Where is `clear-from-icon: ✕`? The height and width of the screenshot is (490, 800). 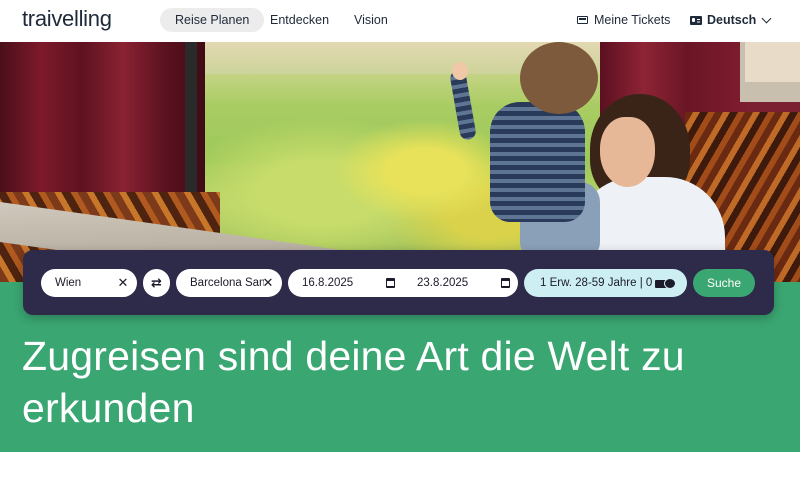 clear-from-icon: ✕ is located at coordinates (123, 283).